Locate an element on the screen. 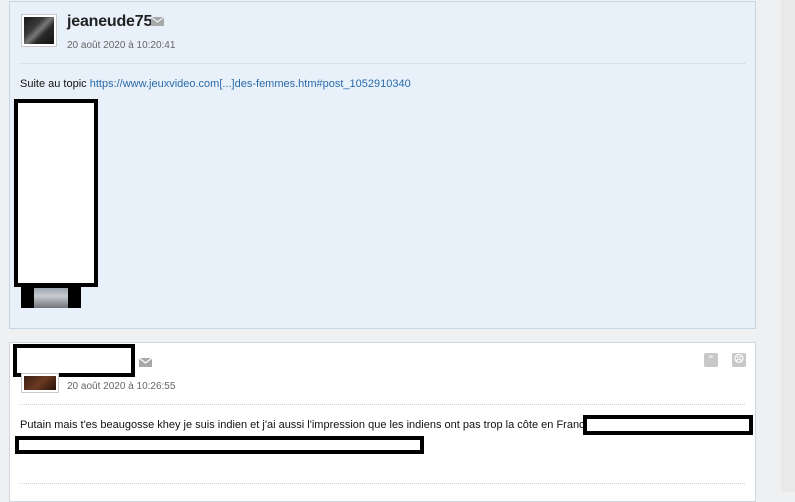 The image size is (795, 502). page-scrollbar is located at coordinates (788, 246).